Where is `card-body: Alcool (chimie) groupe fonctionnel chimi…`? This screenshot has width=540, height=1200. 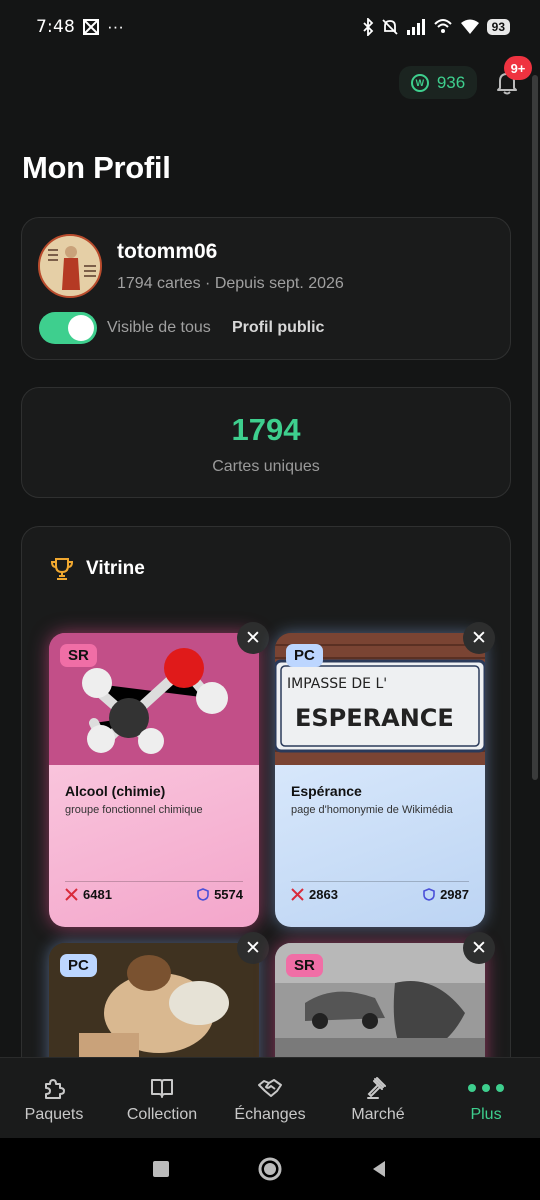
card-body: Alcool (chimie) groupe fonctionnel chimi… is located at coordinates (154, 846).